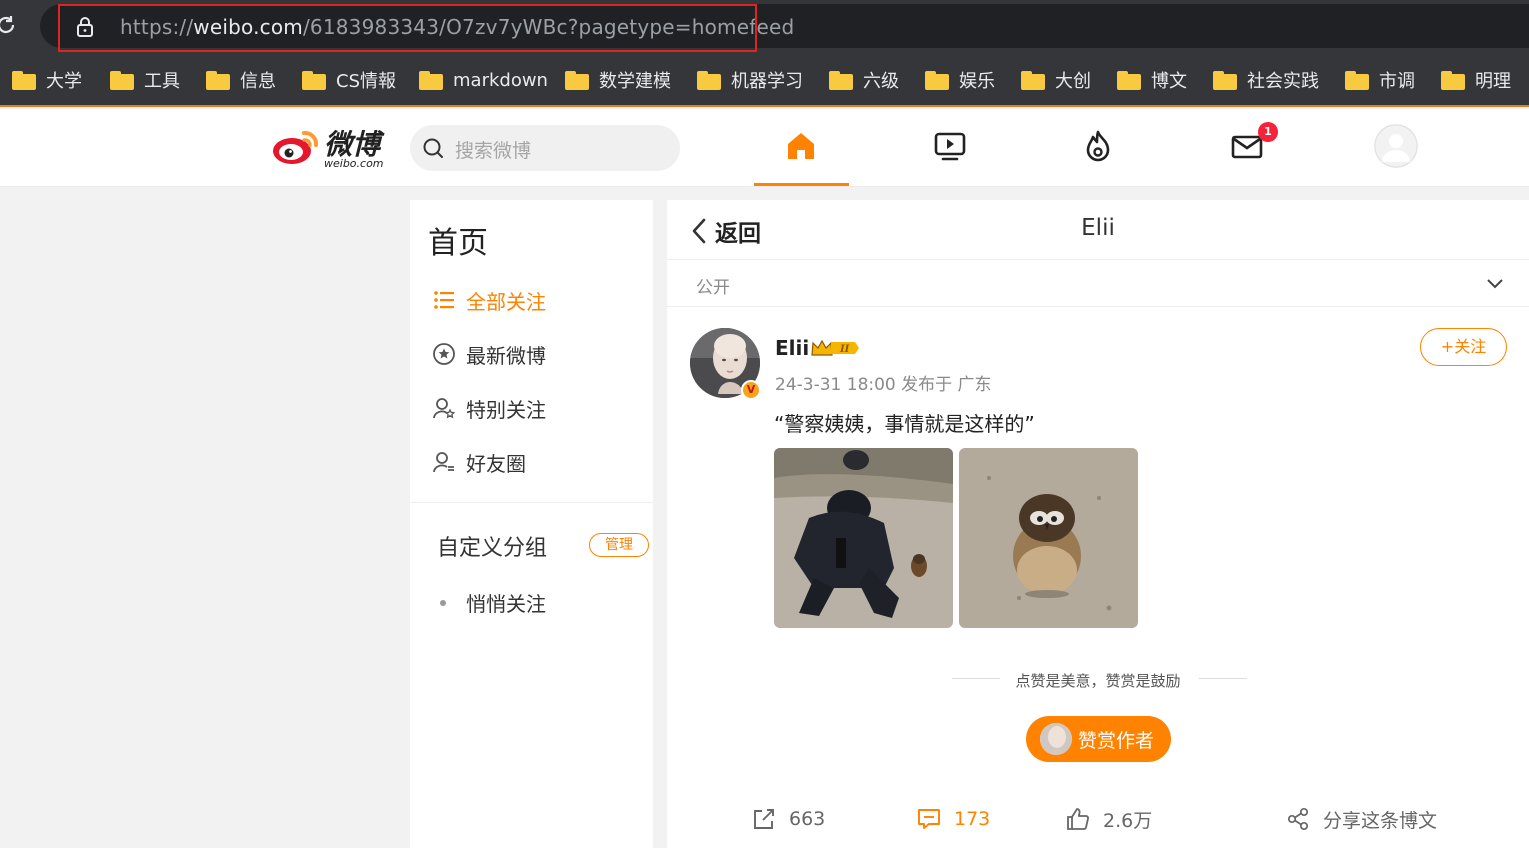  What do you see at coordinates (531, 502) in the screenshot?
I see `sidebar-divider` at bounding box center [531, 502].